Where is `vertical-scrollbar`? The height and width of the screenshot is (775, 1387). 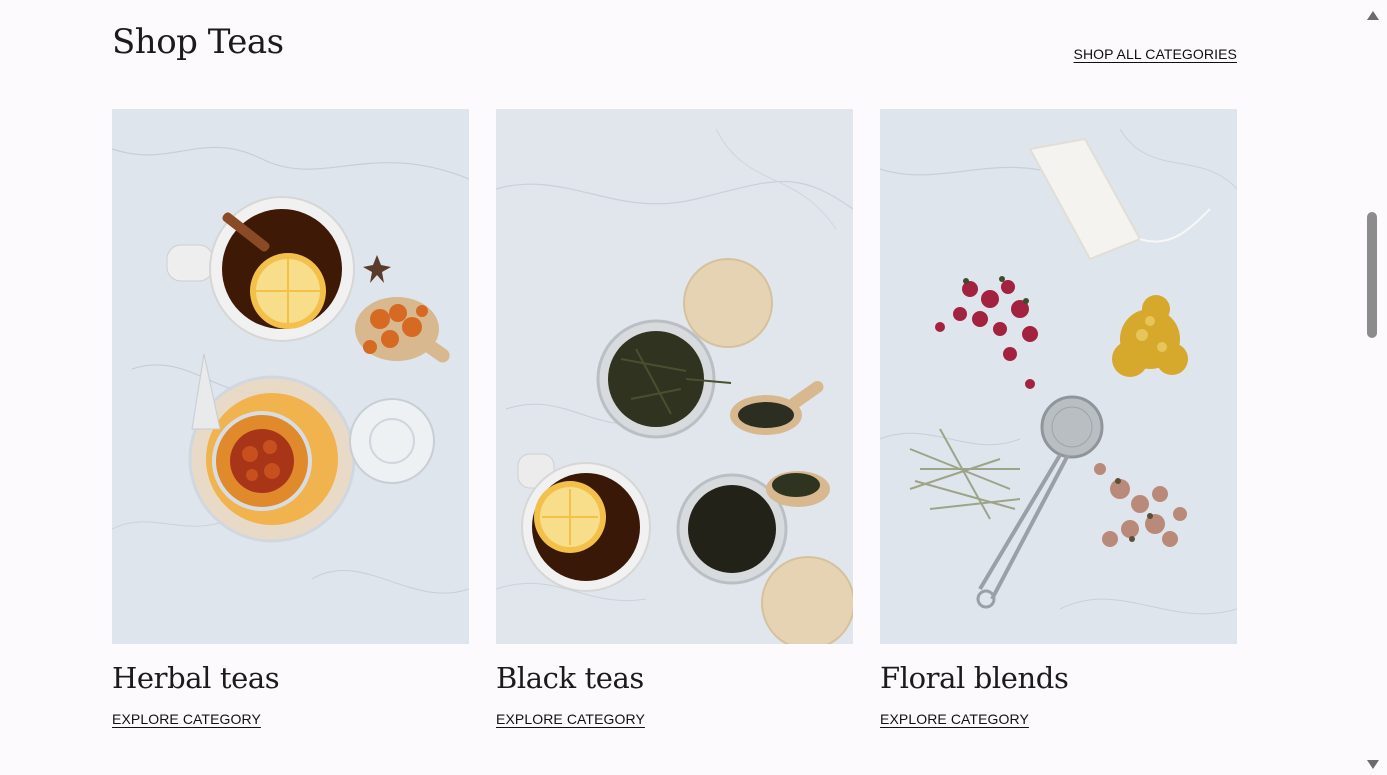
vertical-scrollbar is located at coordinates (1373, 387).